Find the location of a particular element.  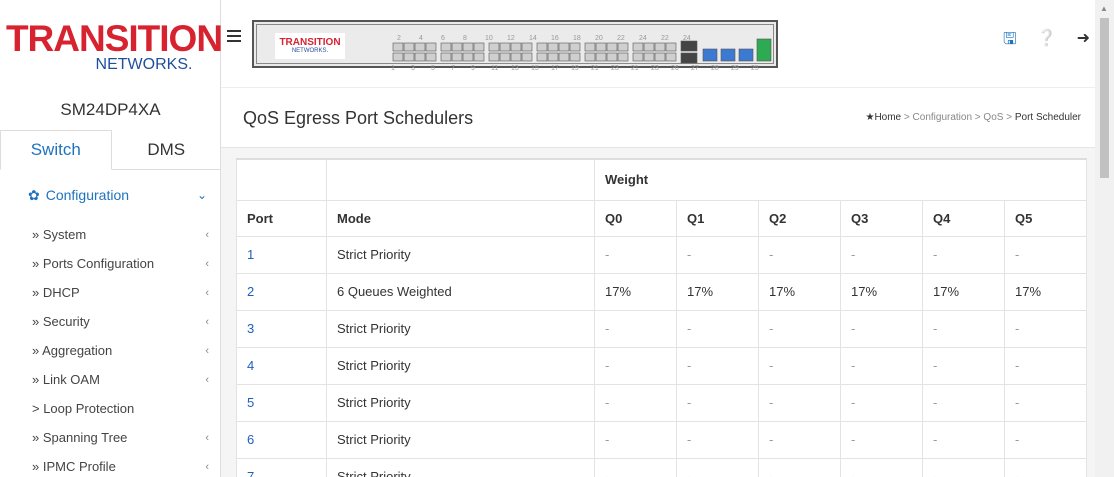

port-link: 4 is located at coordinates (250, 365).